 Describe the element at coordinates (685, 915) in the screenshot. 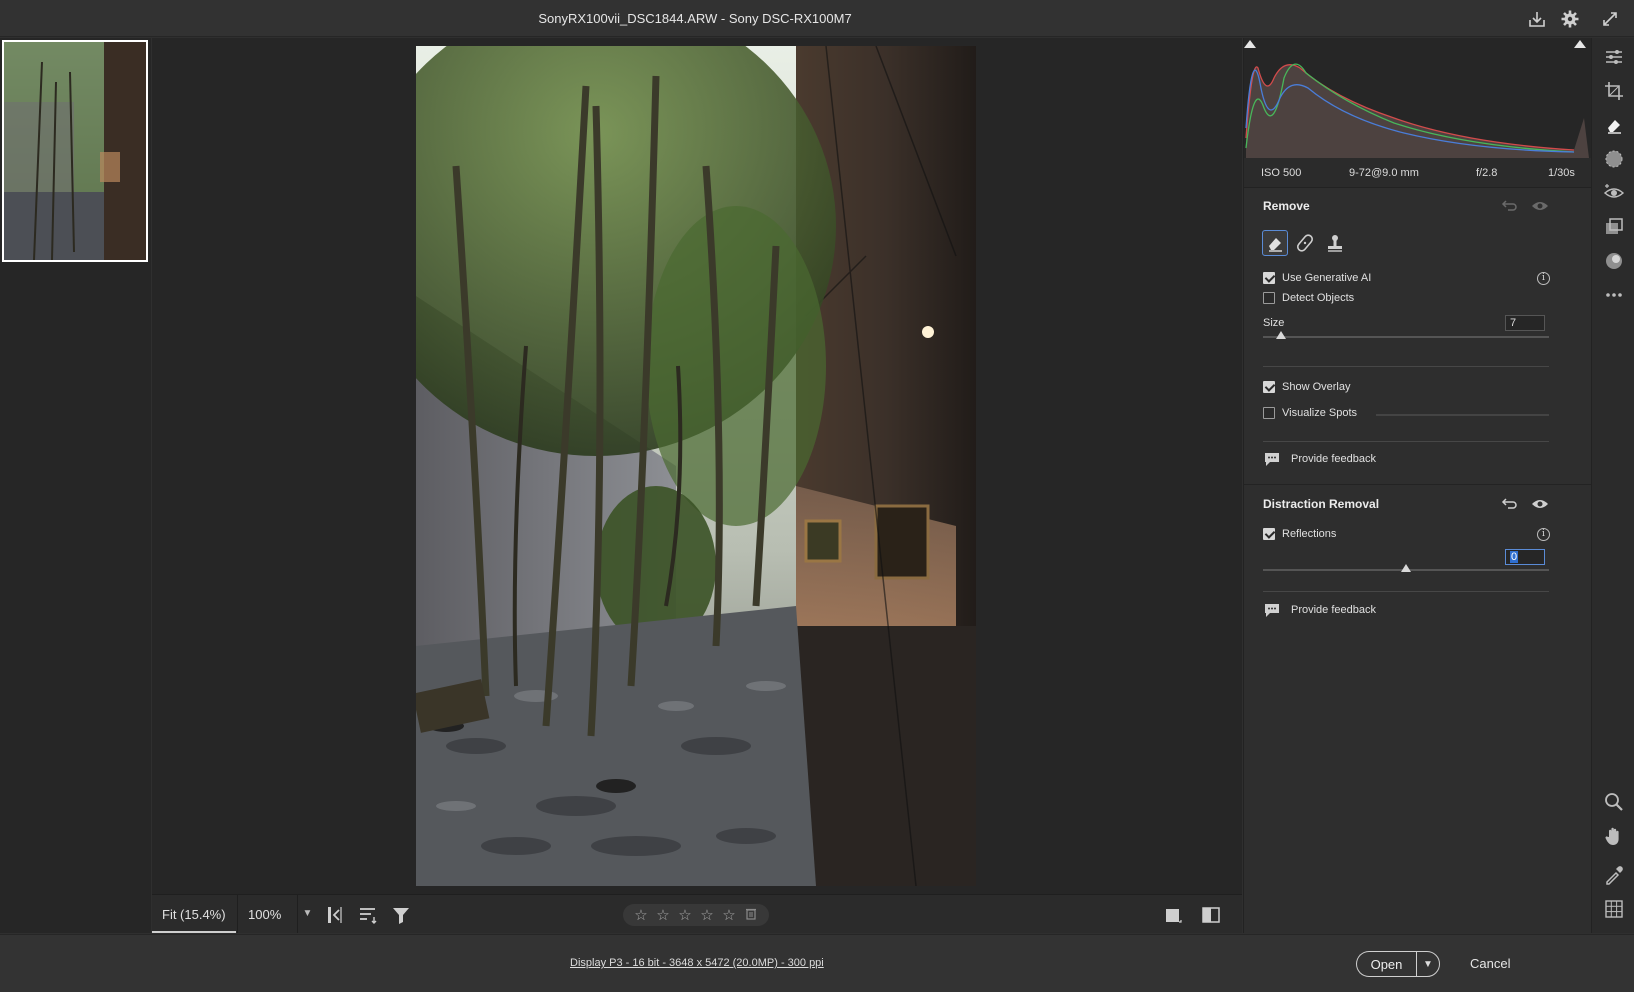

I see `rating-star-3: ☆` at that location.